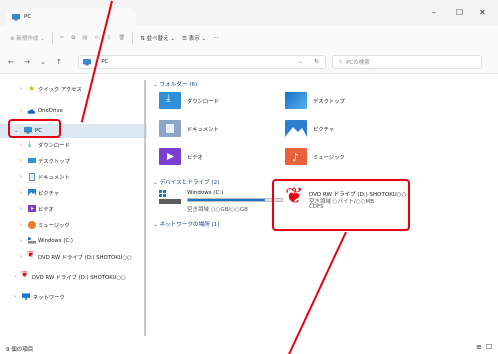 The image size is (498, 354). I want to click on sidebar-item-quick-access: › ★ クイック アクセス, so click(73, 89).